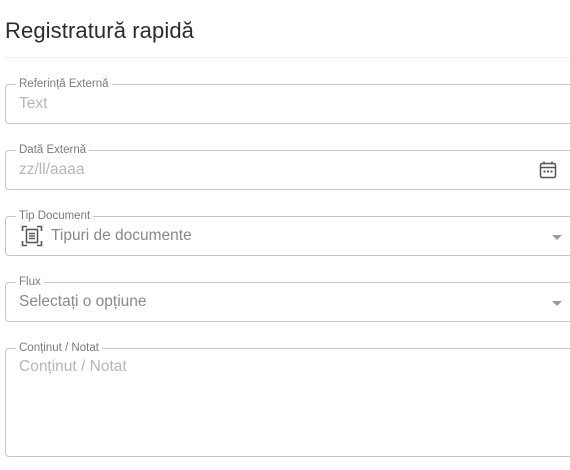  Describe the element at coordinates (59, 348) in the screenshot. I see `content-note-label: Conținut / Notat` at that location.